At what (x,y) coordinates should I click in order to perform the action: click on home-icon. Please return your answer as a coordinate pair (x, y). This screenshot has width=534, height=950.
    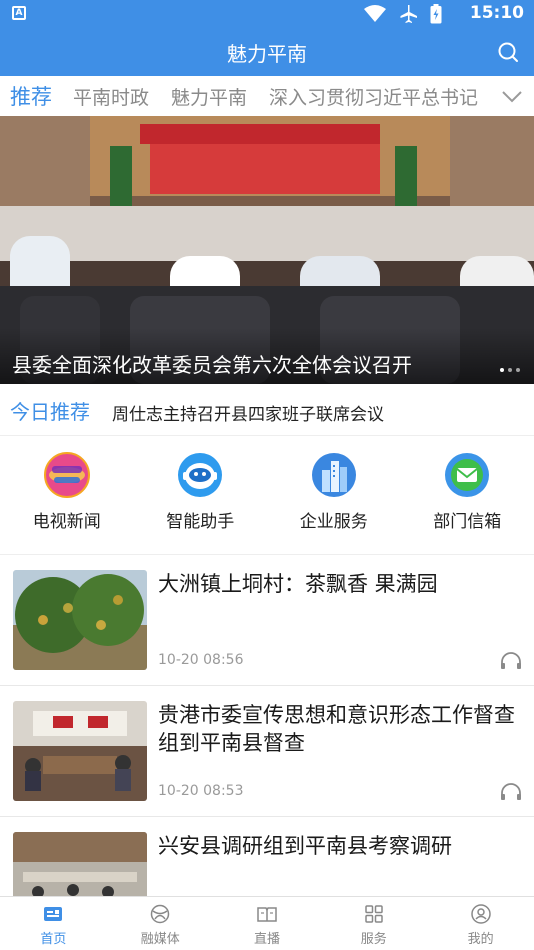
    Looking at the image, I should click on (53, 914).